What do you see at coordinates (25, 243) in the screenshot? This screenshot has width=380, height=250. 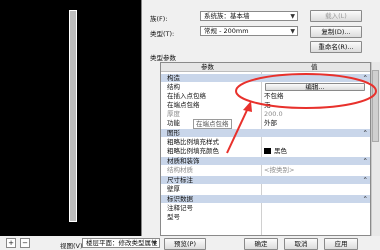 I see `zoom-out-icon: −` at bounding box center [25, 243].